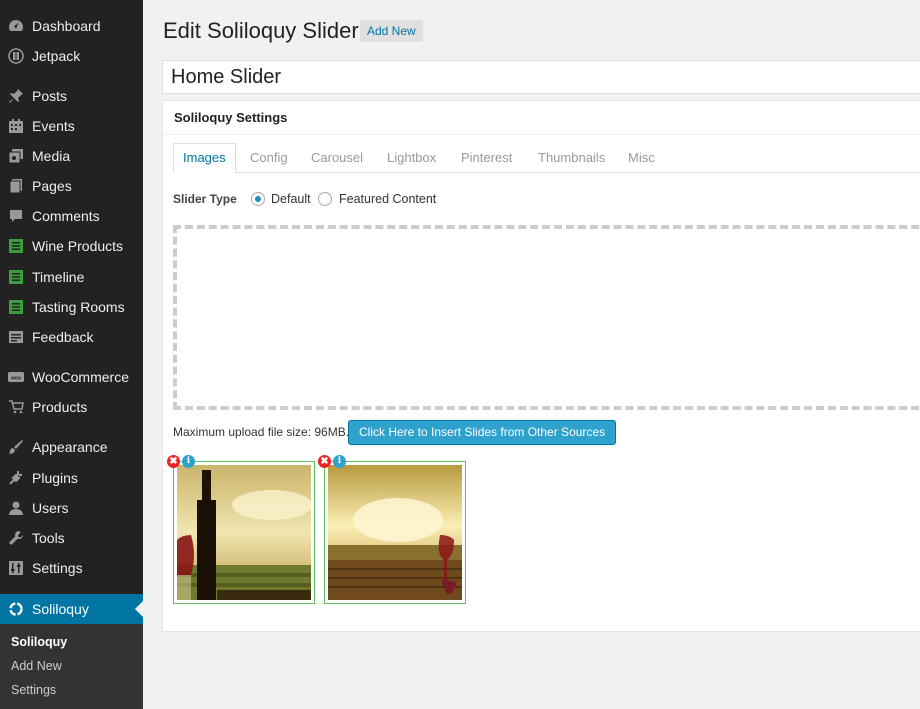 The width and height of the screenshot is (920, 709). What do you see at coordinates (261, 432) in the screenshot?
I see `max-upload-size-text: Maximum upload file size: 96MB.` at bounding box center [261, 432].